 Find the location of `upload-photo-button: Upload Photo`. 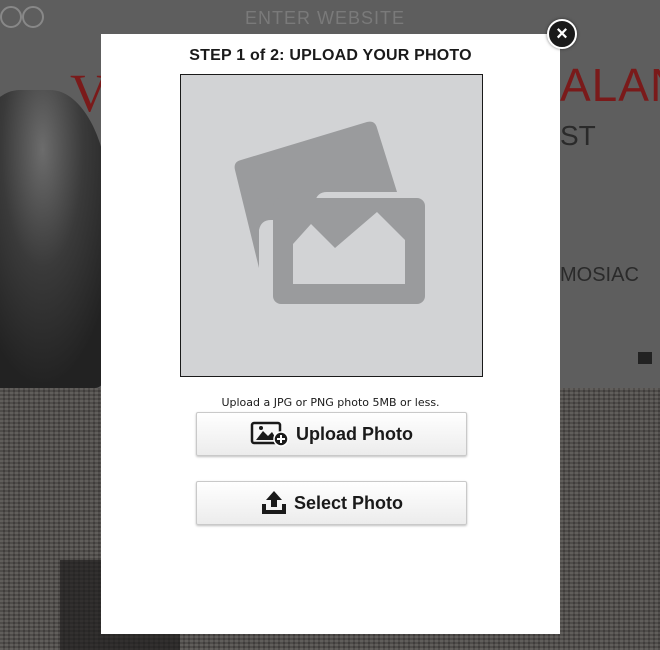

upload-photo-button: Upload Photo is located at coordinates (331, 434).